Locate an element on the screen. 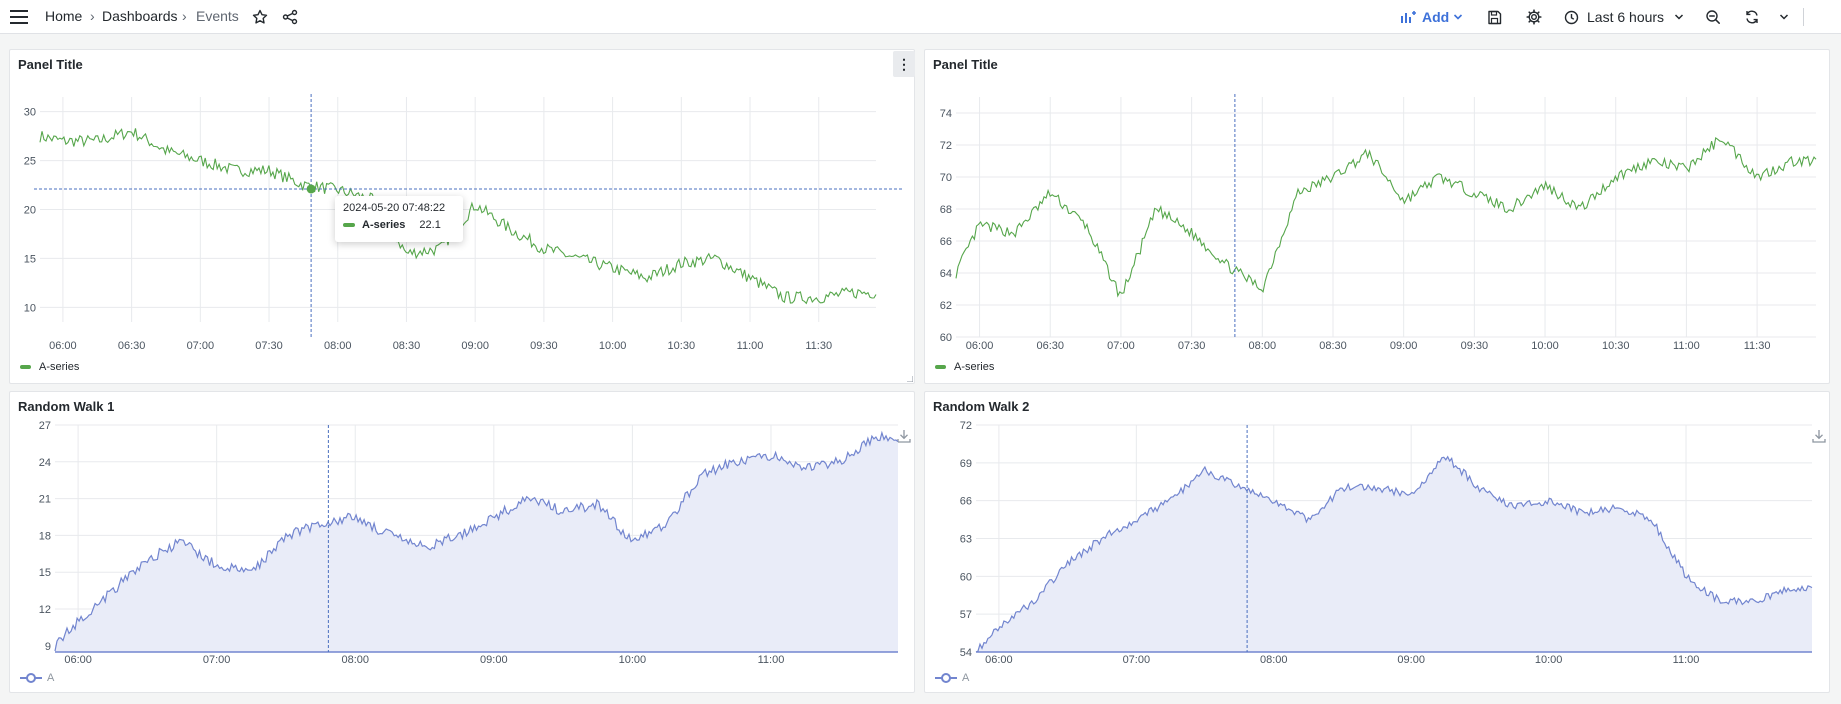 This screenshot has width=1841, height=704. star-icon is located at coordinates (260, 17).